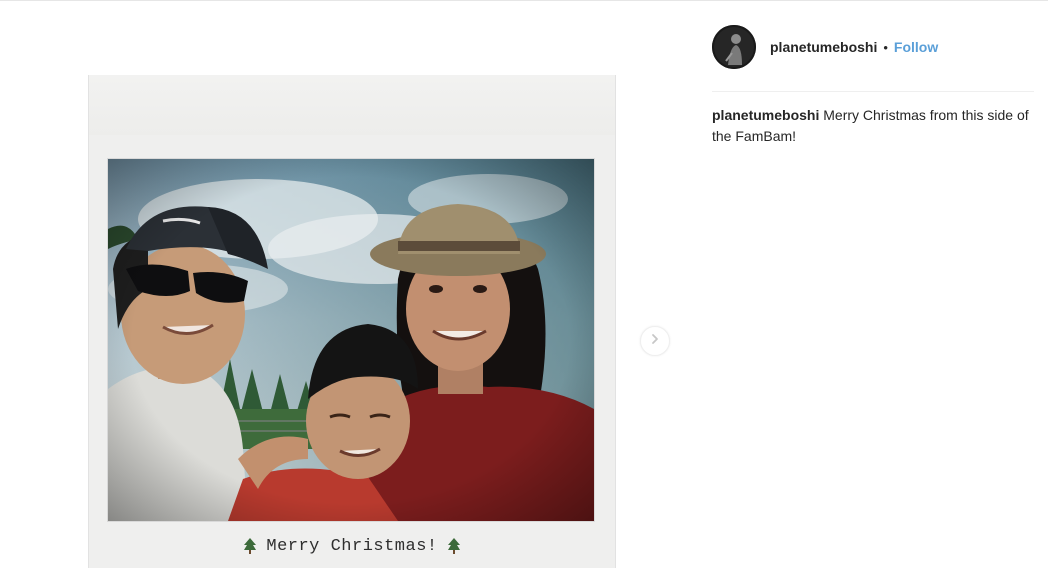 This screenshot has height=568, width=1048. Describe the element at coordinates (352, 105) in the screenshot. I see `card-paper-top` at that location.